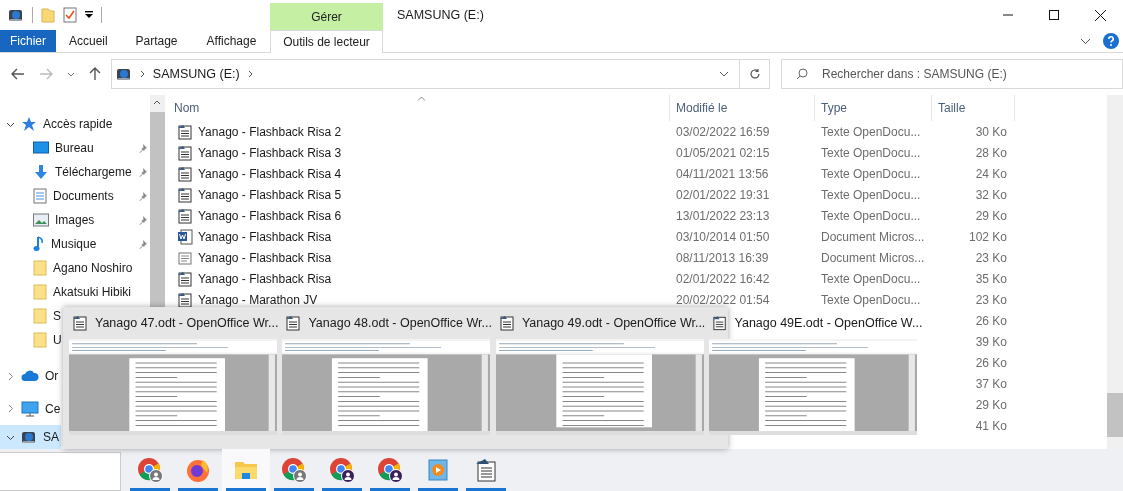 The height and width of the screenshot is (491, 1123). I want to click on nav-item: Téléchargeme, so click(75, 172).